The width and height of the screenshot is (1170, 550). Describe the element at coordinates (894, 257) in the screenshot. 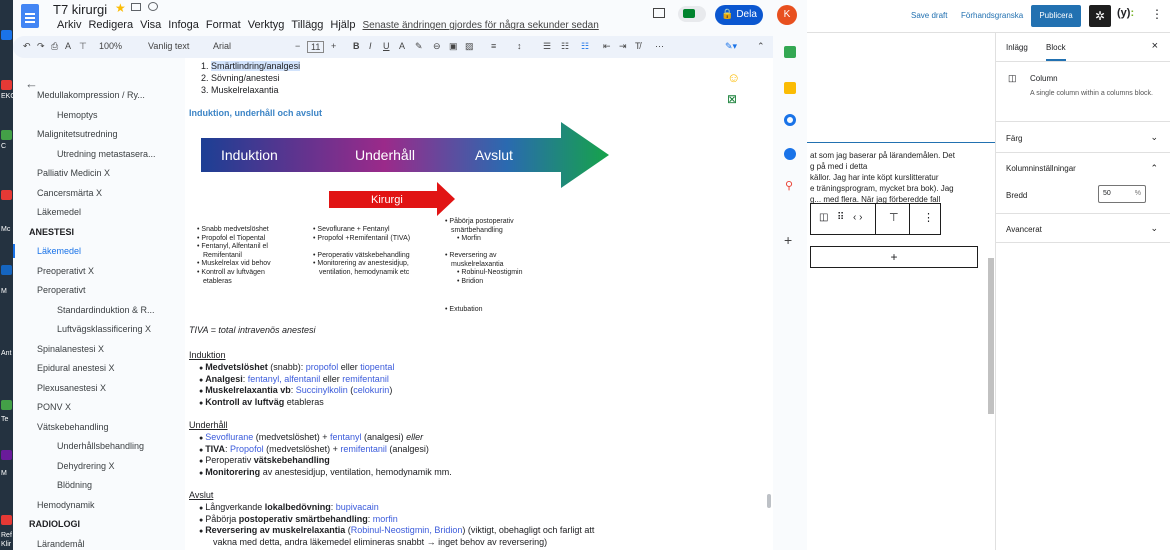

I see `add-block-button: +` at that location.